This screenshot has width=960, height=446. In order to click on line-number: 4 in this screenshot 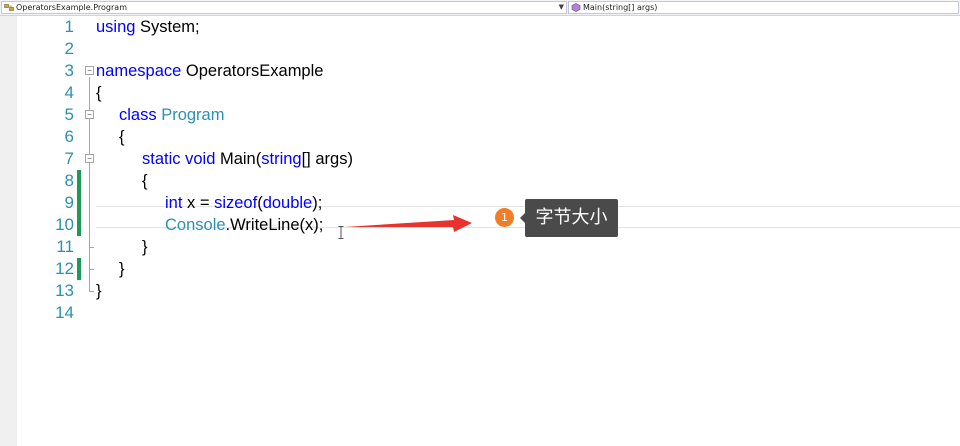, I will do `click(69, 92)`.